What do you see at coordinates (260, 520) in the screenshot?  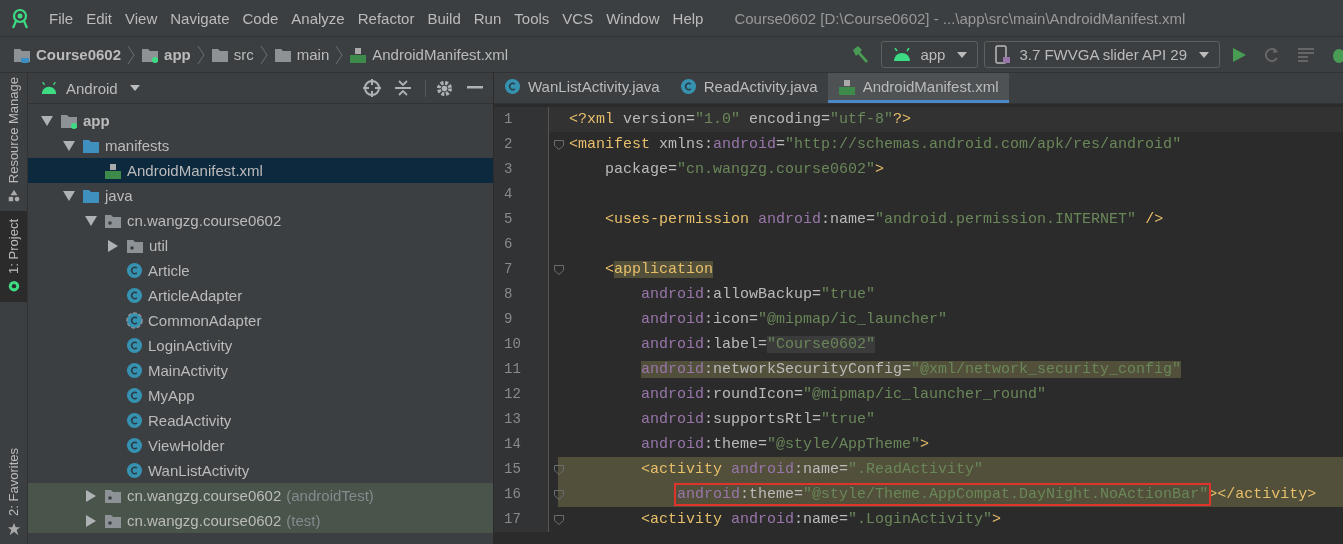 I see `tree-item: cn.wangzg.course0602 (test)` at bounding box center [260, 520].